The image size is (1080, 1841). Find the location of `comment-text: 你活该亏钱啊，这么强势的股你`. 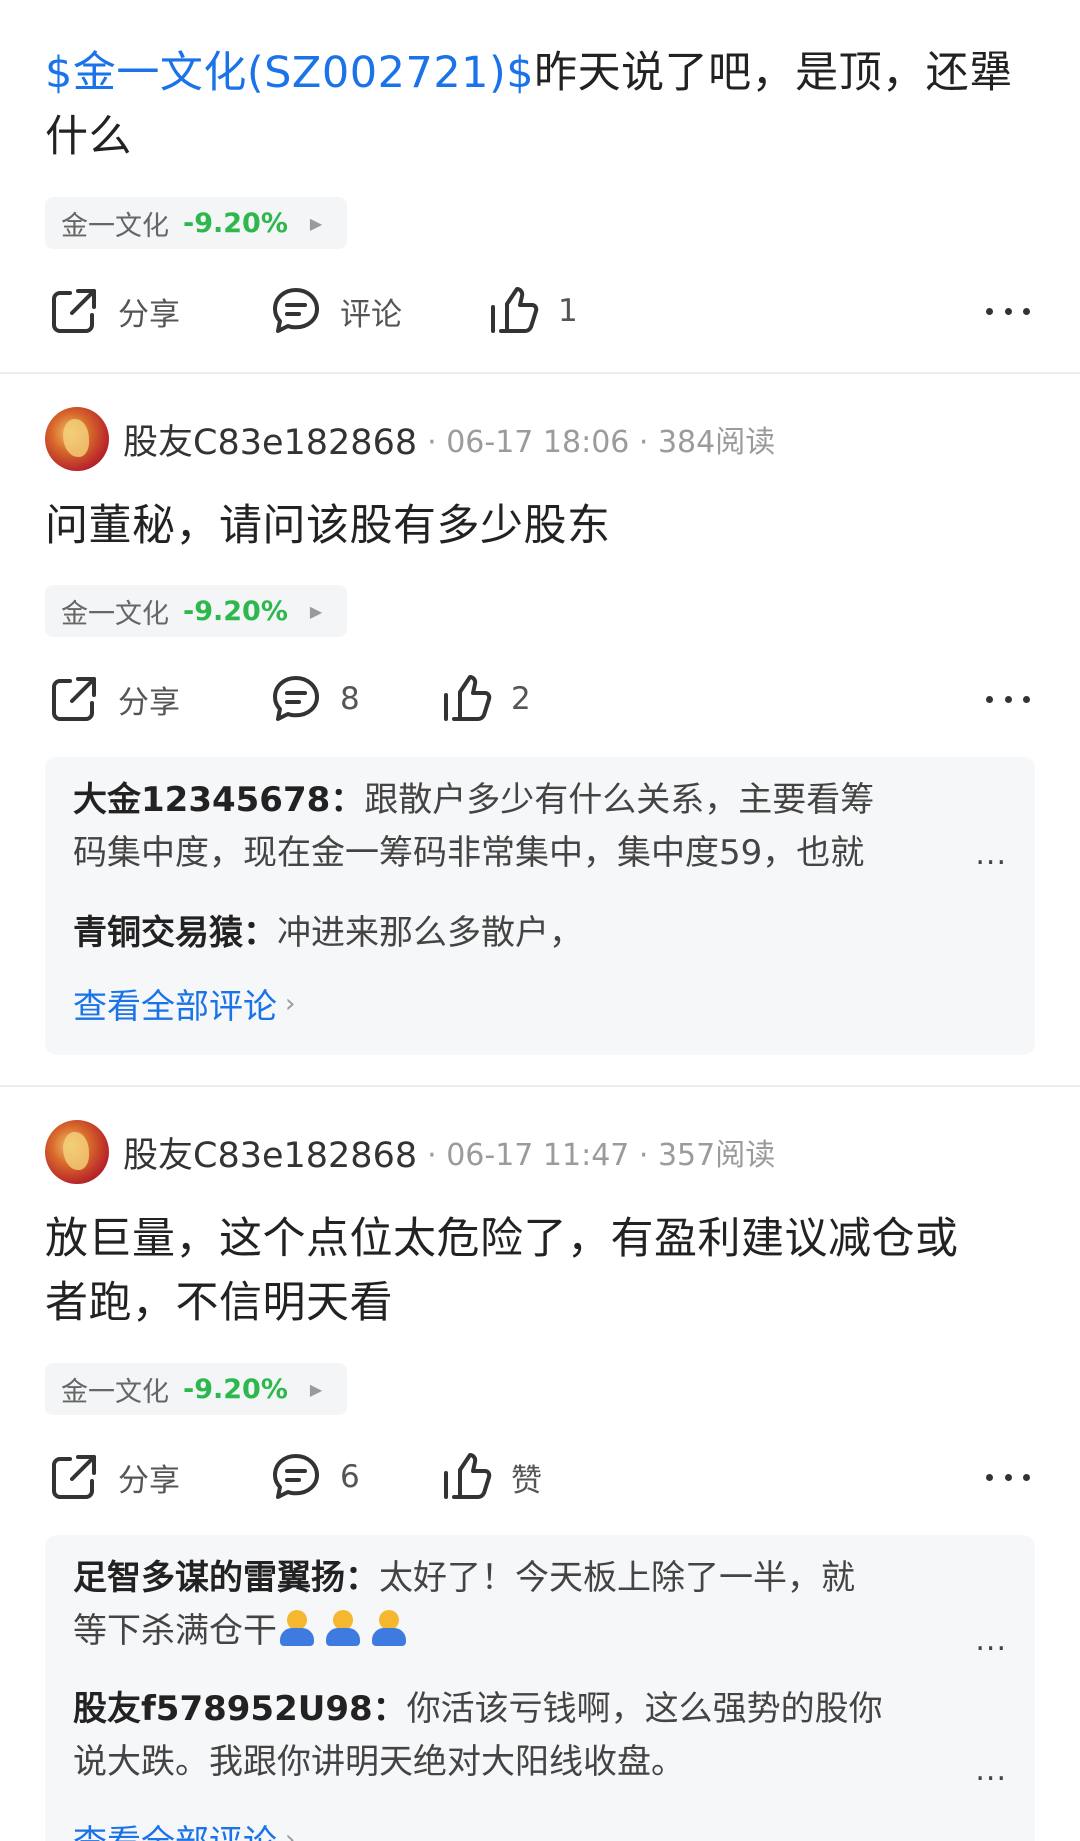

comment-text: 你活该亏钱啊，这么强势的股你 is located at coordinates (644, 1709).